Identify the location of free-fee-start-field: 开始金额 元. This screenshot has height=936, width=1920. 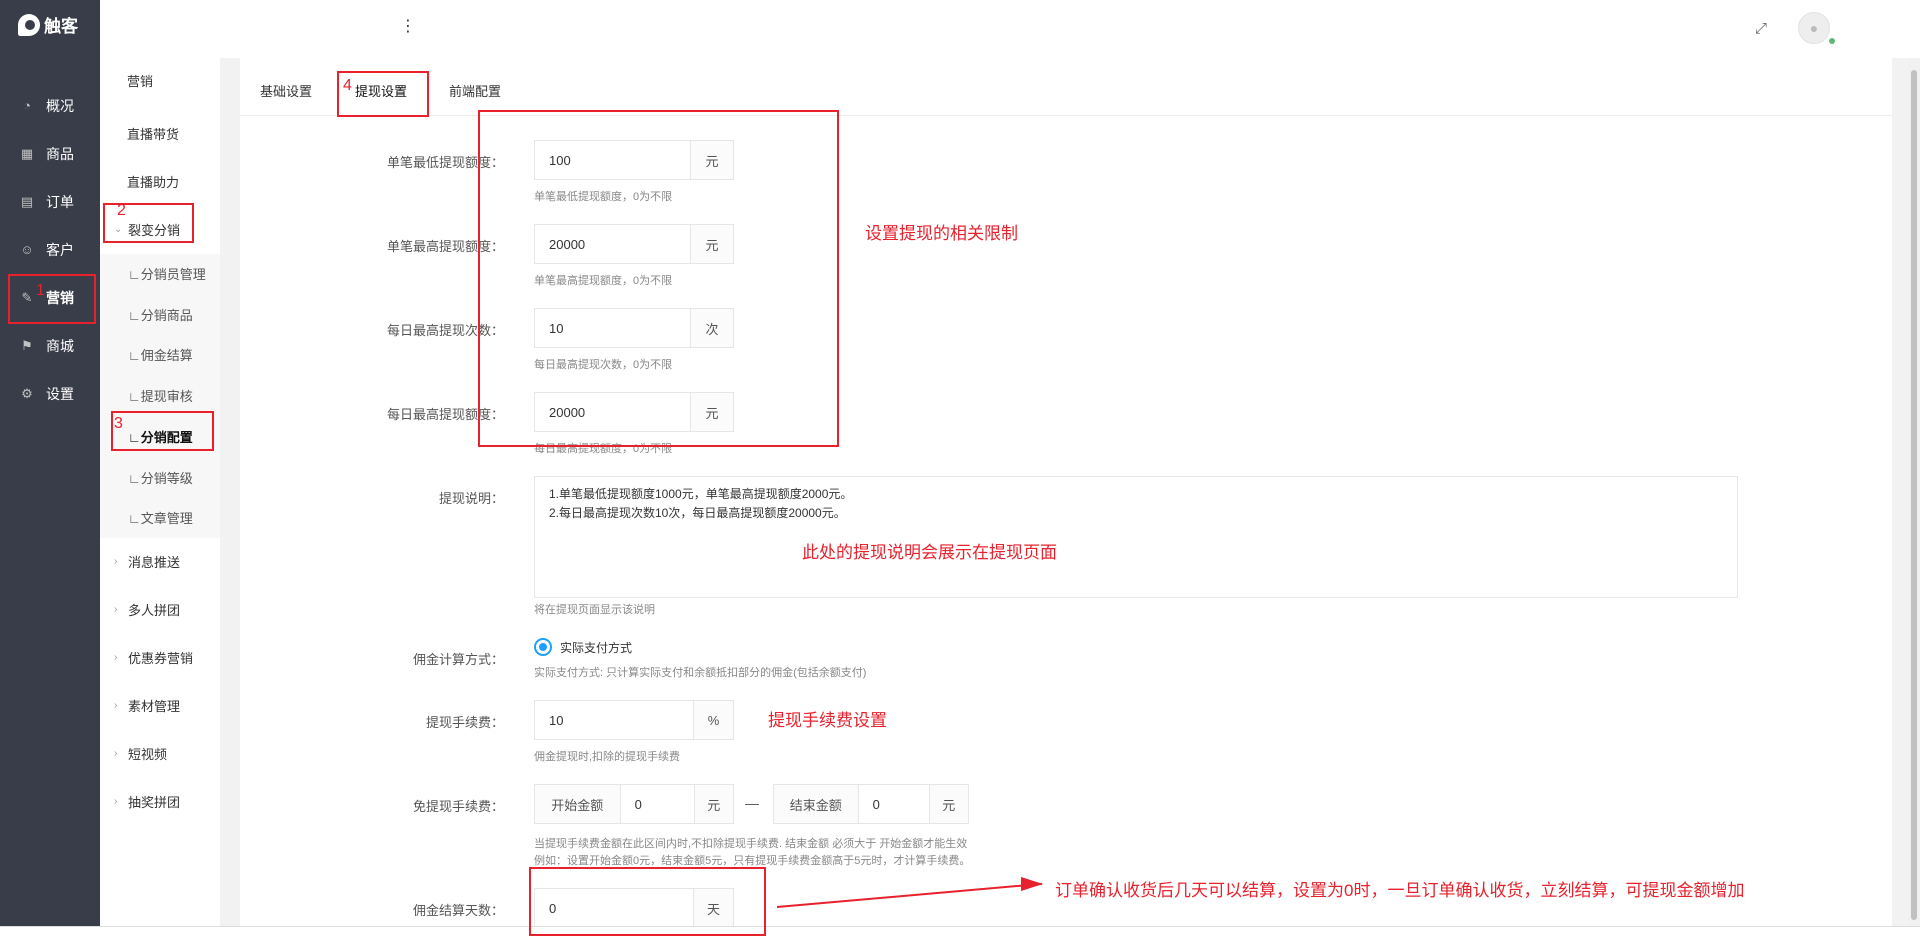
(634, 804).